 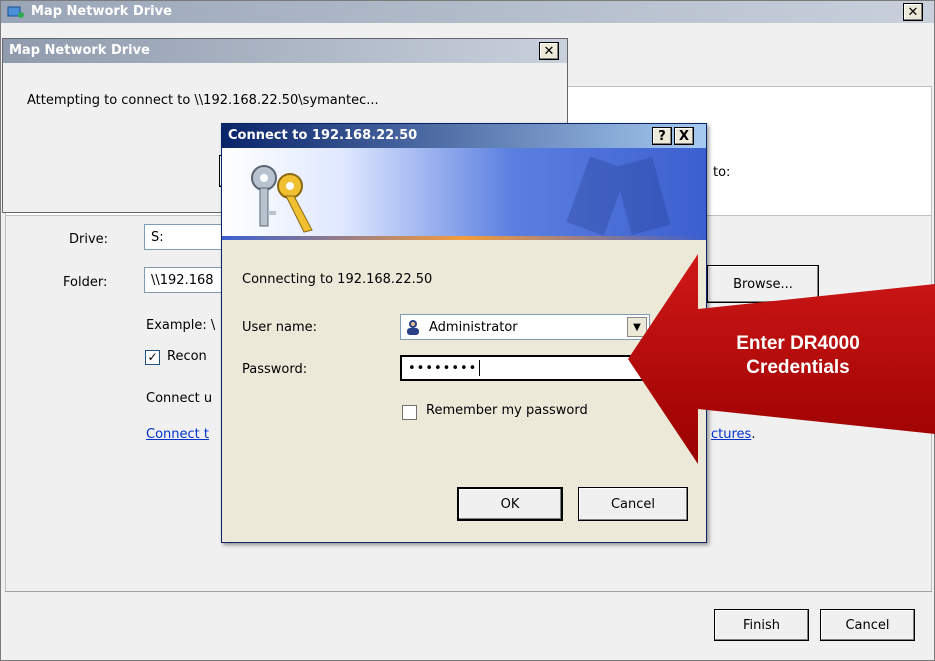 I want to click on banner-watermark, so click(x=617, y=198).